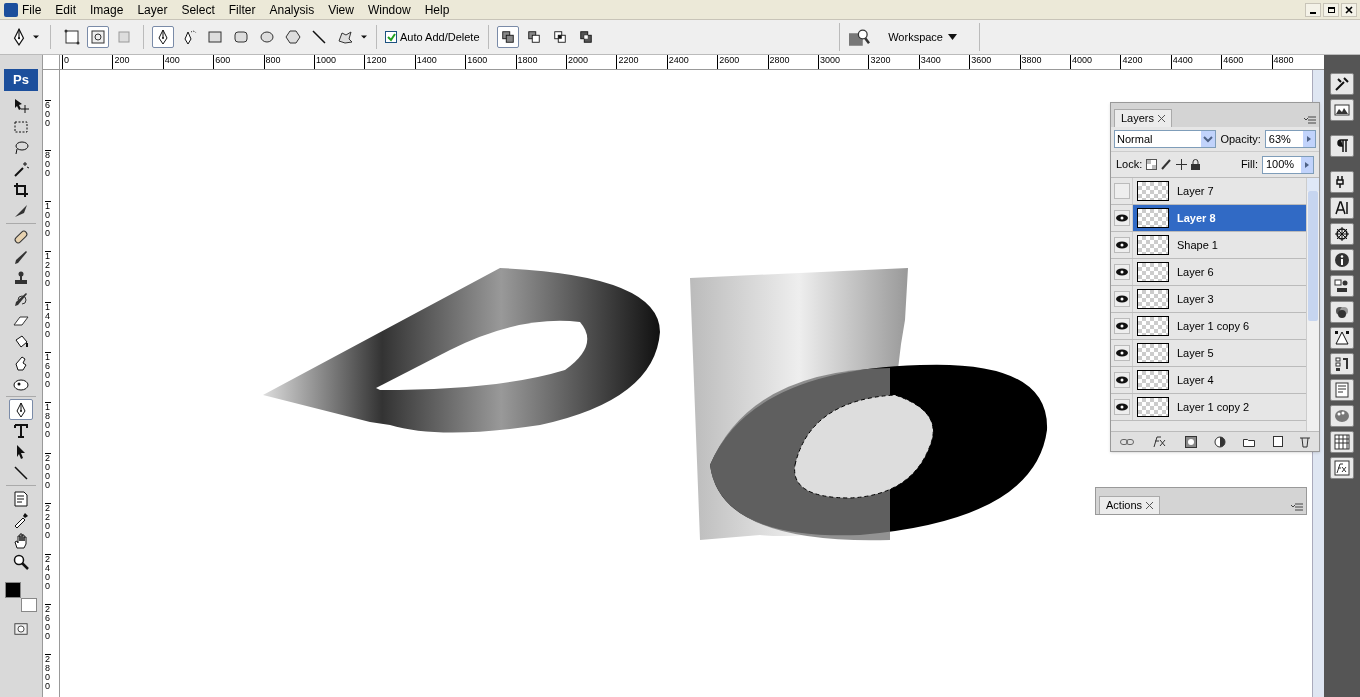 Image resolution: width=1360 pixels, height=697 pixels. I want to click on pen-tool, so click(21, 409).